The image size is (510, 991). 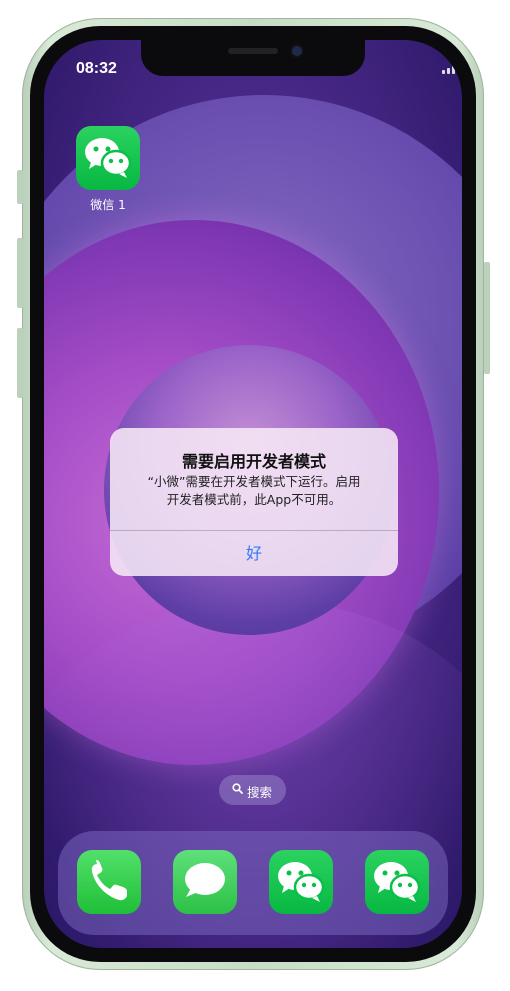 I want to click on dock-messages-app, so click(x=205, y=882).